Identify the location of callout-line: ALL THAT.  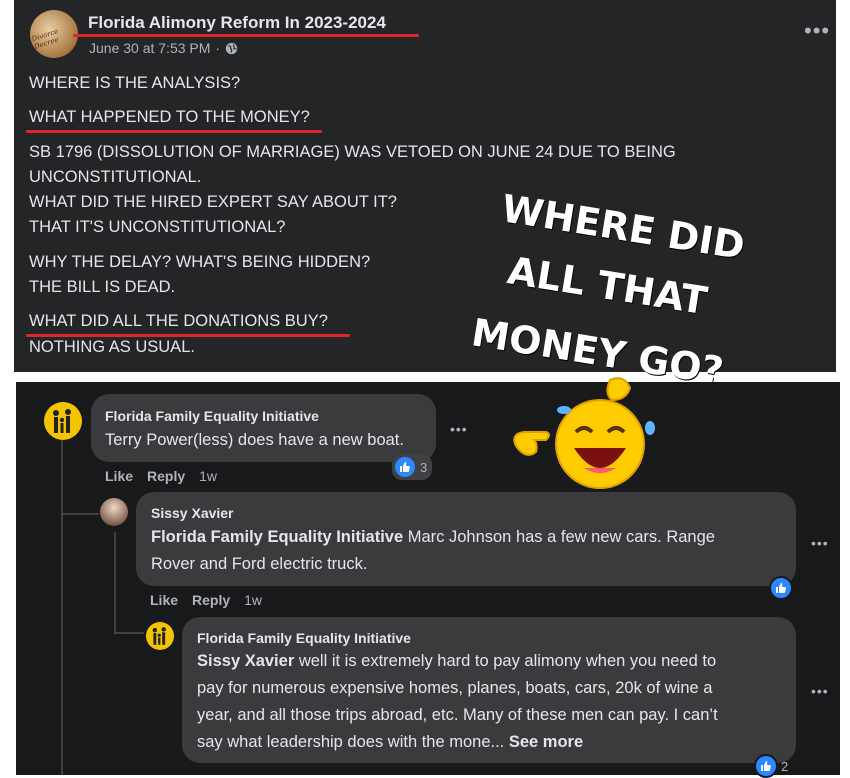
(607, 286).